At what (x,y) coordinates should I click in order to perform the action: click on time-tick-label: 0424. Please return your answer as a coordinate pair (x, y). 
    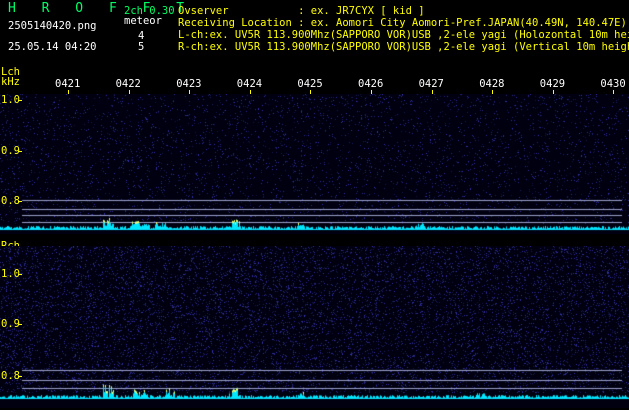
    Looking at the image, I should click on (249, 84).